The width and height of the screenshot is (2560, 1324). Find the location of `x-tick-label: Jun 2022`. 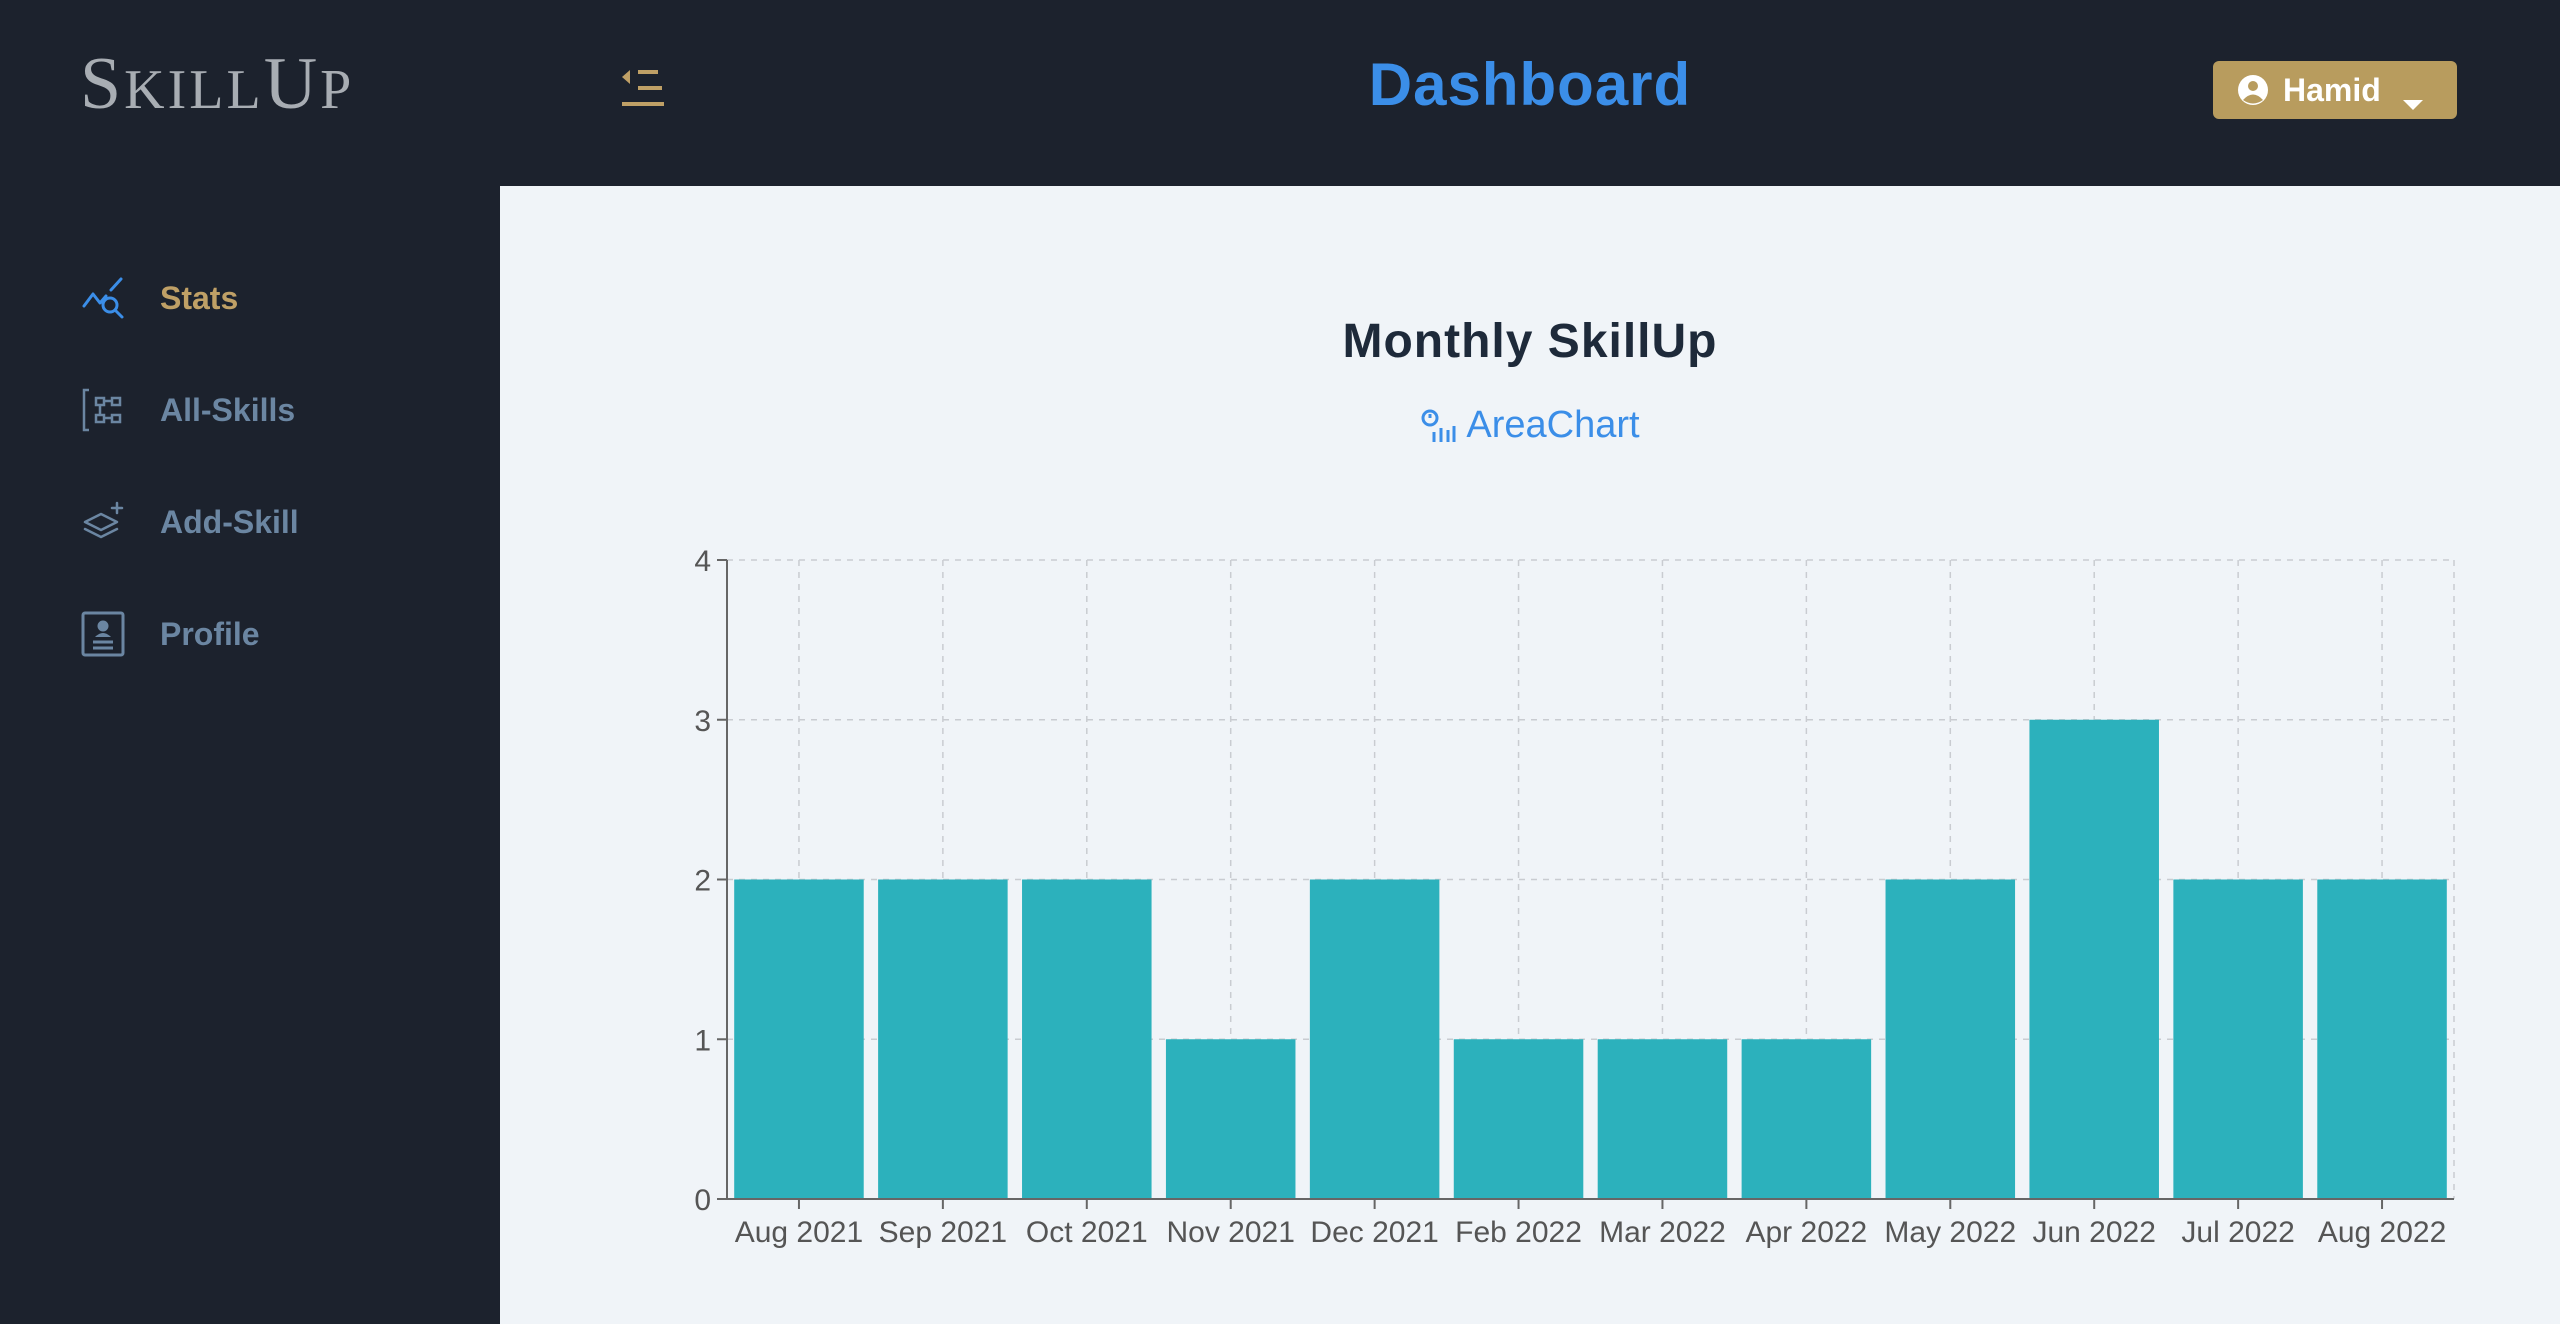

x-tick-label: Jun 2022 is located at coordinates (2093, 1232).